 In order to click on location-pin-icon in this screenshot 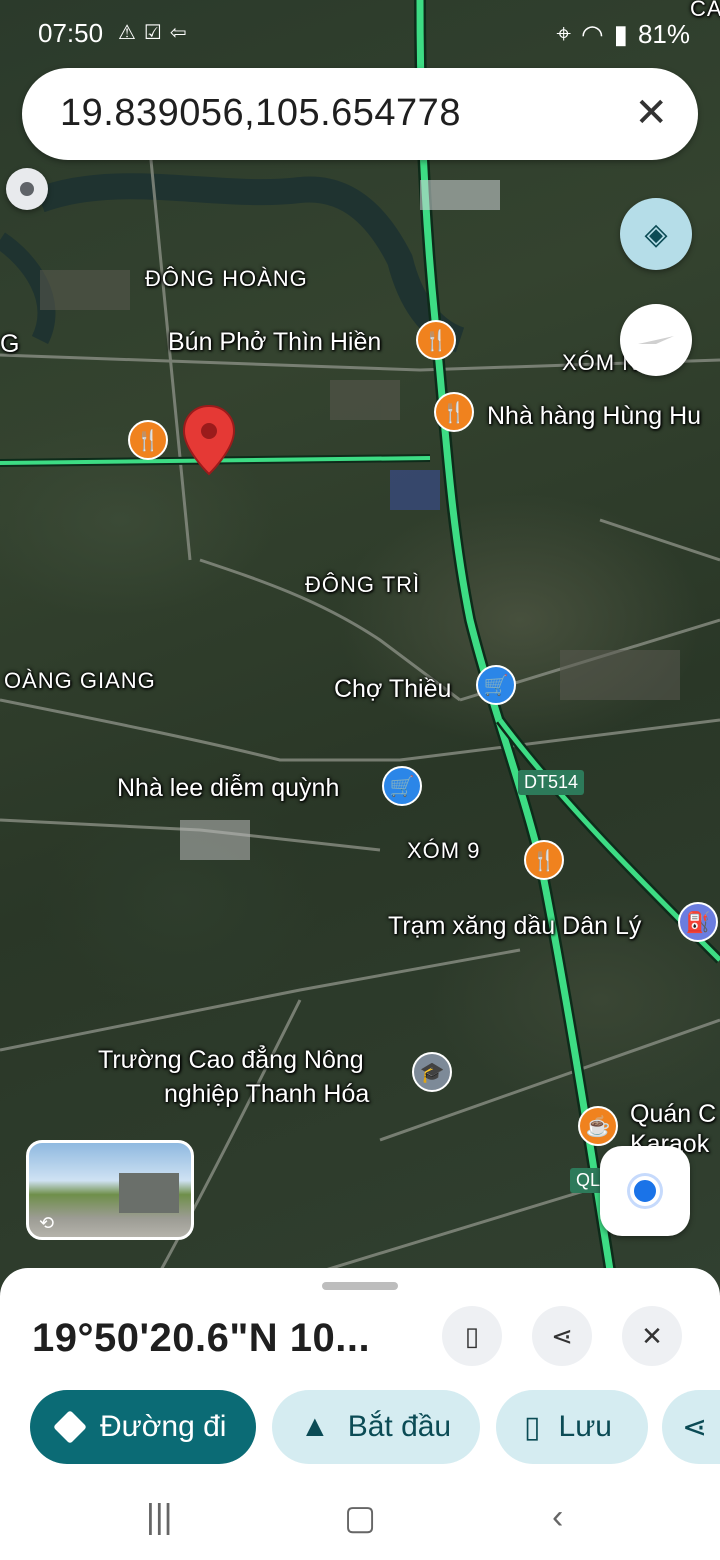, I will do `click(209, 440)`.